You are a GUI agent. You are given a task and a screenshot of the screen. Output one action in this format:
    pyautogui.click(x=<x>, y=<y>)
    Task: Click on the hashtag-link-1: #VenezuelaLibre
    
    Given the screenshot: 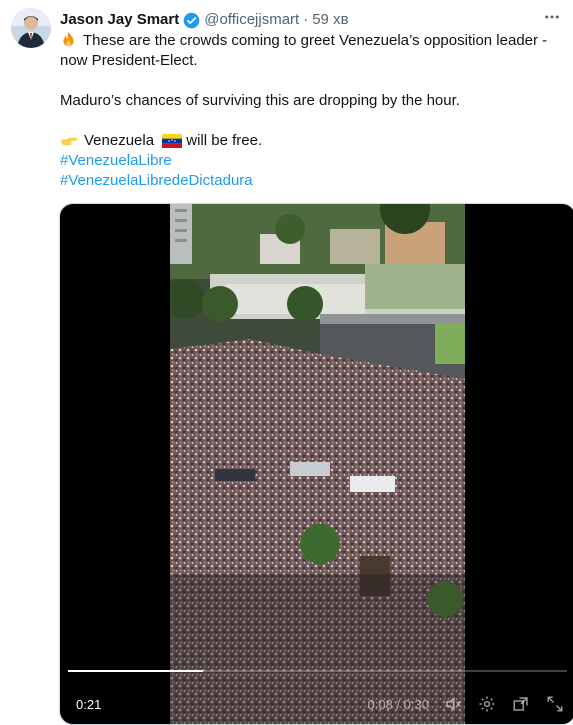 What is the action you would take?
    pyautogui.click(x=116, y=160)
    